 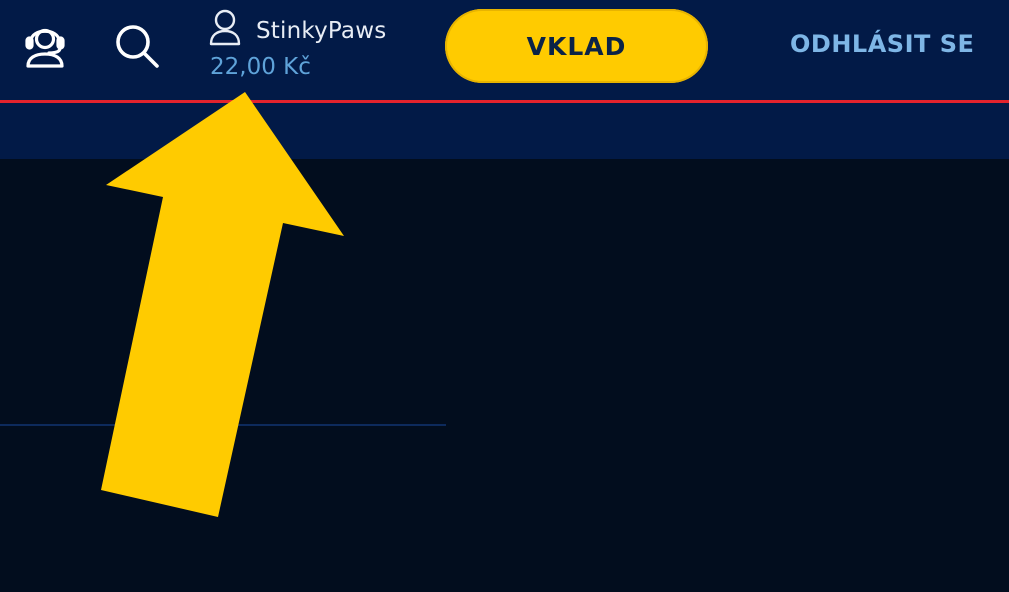 I want to click on deposit-button: VKLAD, so click(x=576, y=46).